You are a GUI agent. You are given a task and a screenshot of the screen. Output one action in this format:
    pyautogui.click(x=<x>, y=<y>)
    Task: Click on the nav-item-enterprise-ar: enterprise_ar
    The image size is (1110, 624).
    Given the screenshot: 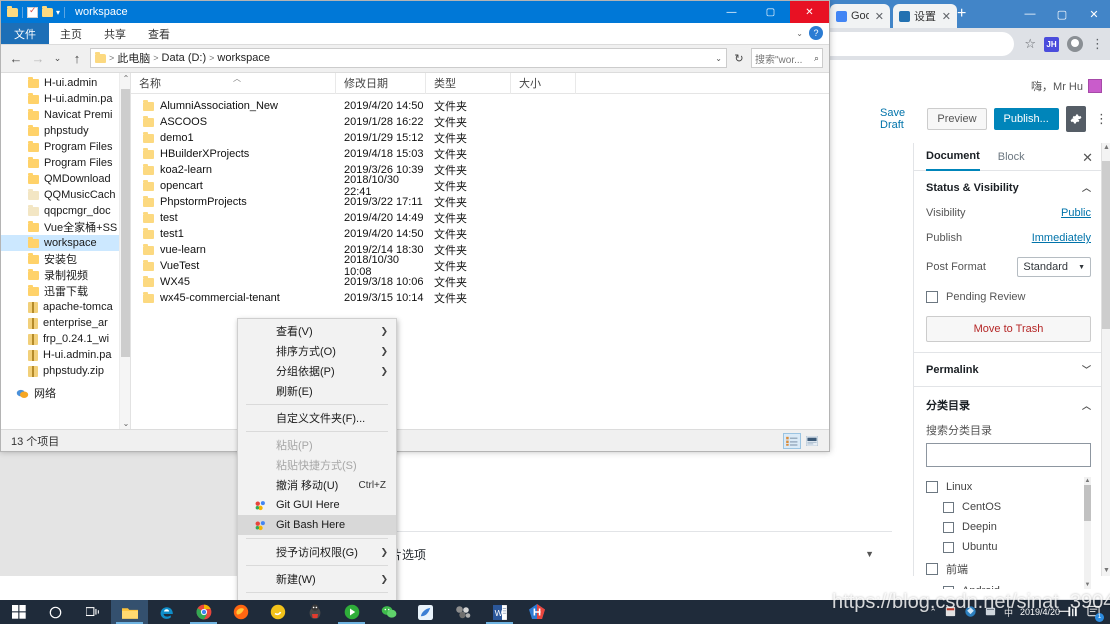 What is the action you would take?
    pyautogui.click(x=66, y=323)
    